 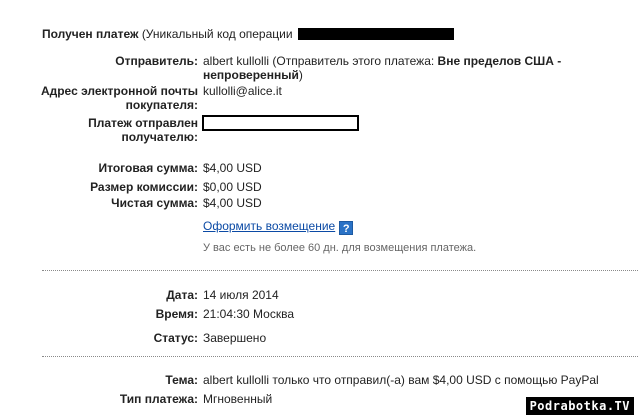 I want to click on fee-value: $0,00 USD, so click(x=232, y=187).